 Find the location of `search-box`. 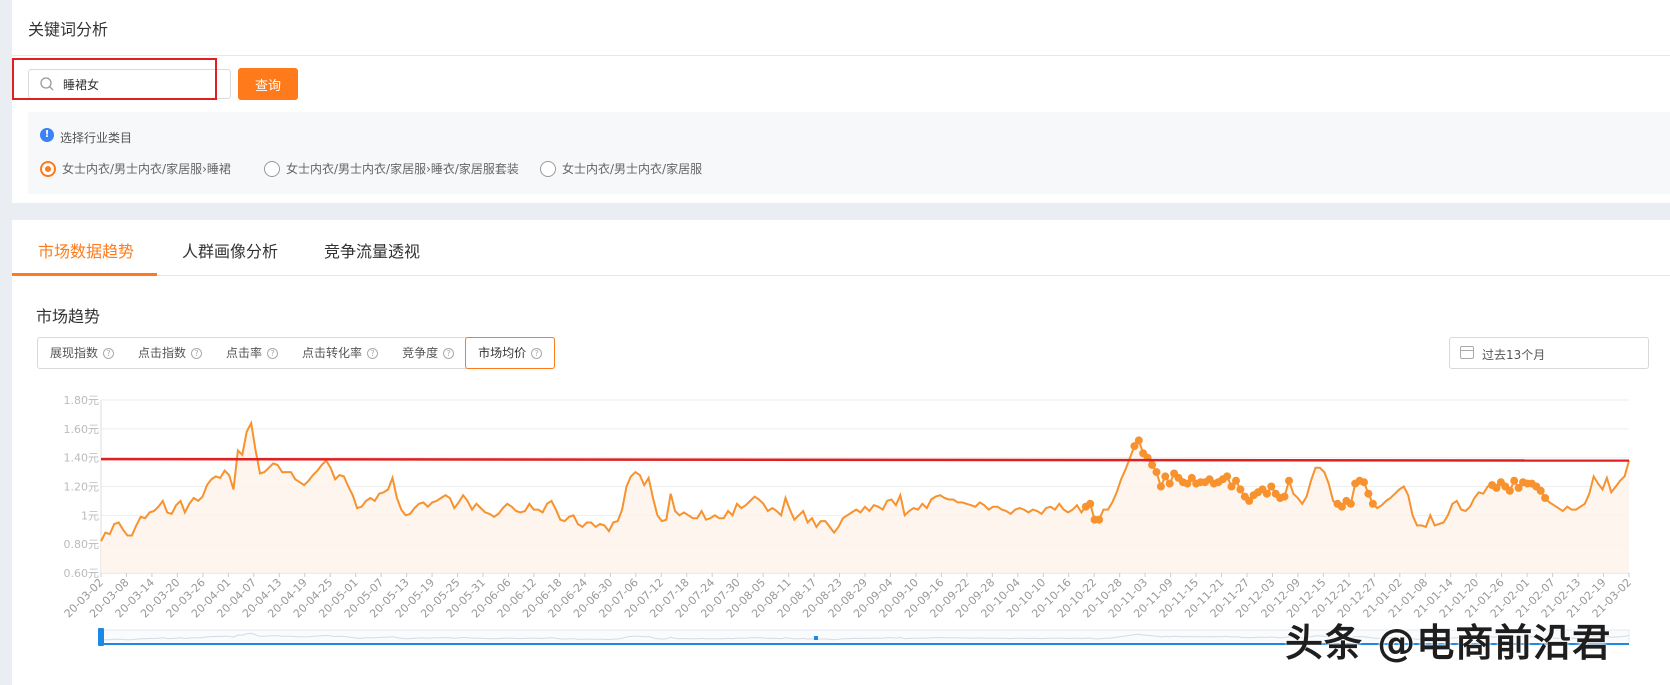

search-box is located at coordinates (129, 84).